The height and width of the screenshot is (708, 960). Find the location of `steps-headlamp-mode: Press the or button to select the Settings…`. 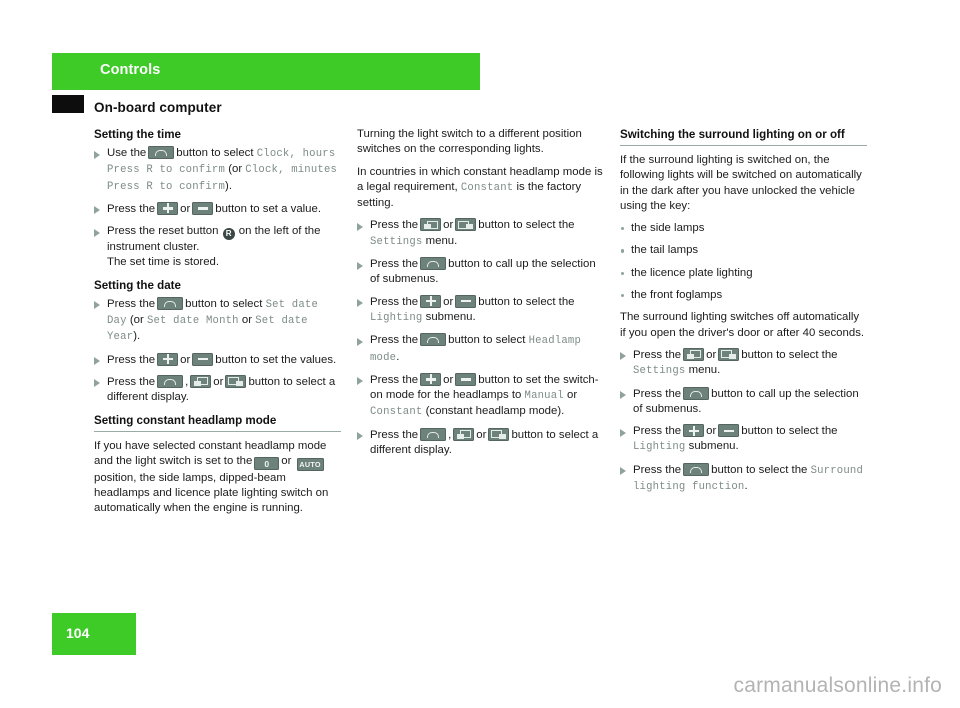

steps-headlamp-mode: Press the or button to select the Settings… is located at coordinates (480, 338).